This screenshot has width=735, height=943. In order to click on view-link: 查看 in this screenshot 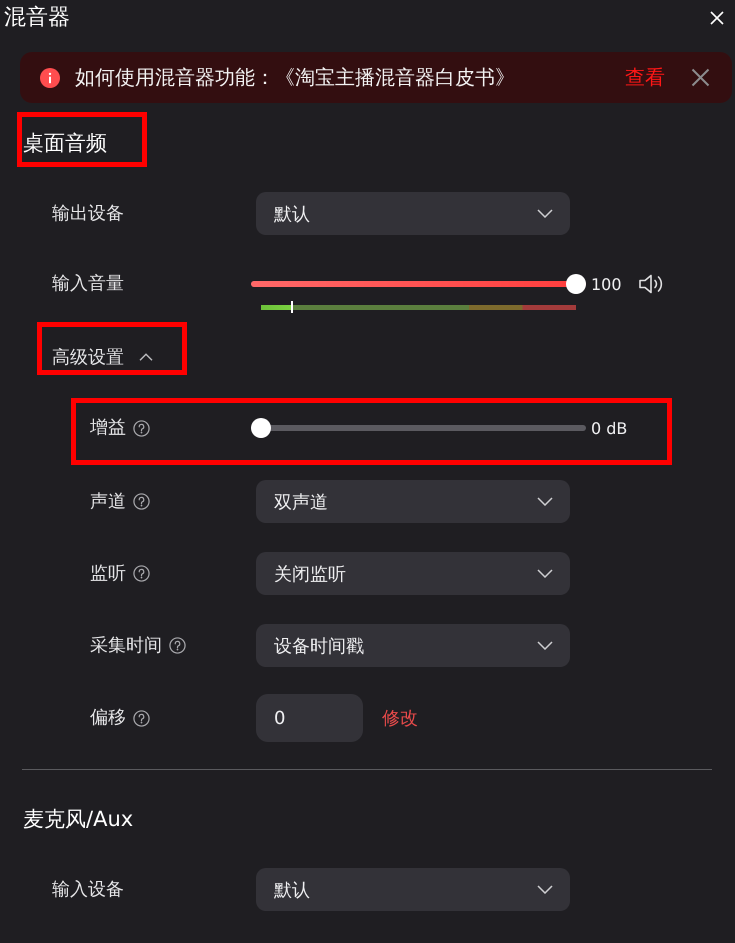, I will do `click(645, 77)`.